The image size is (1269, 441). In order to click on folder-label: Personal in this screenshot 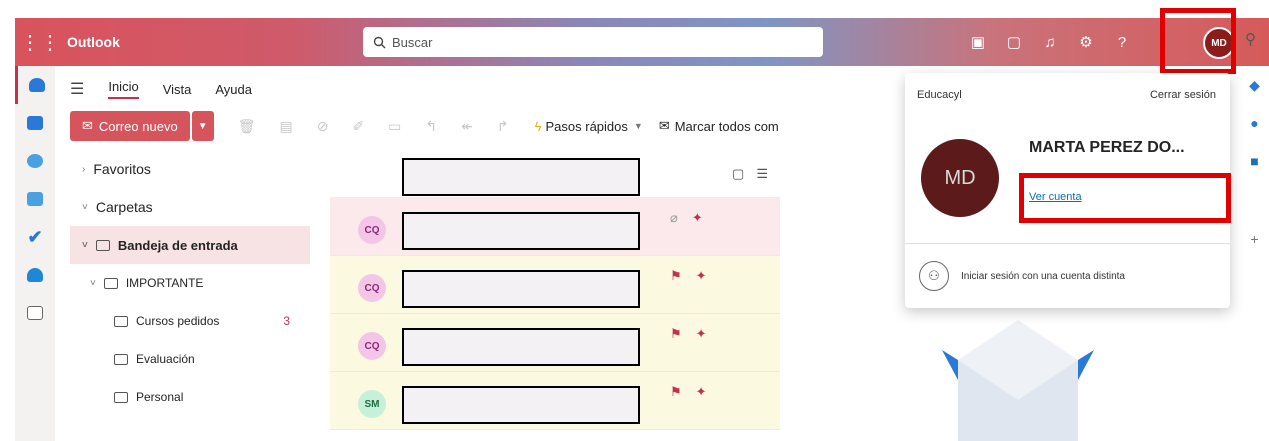, I will do `click(160, 397)`.